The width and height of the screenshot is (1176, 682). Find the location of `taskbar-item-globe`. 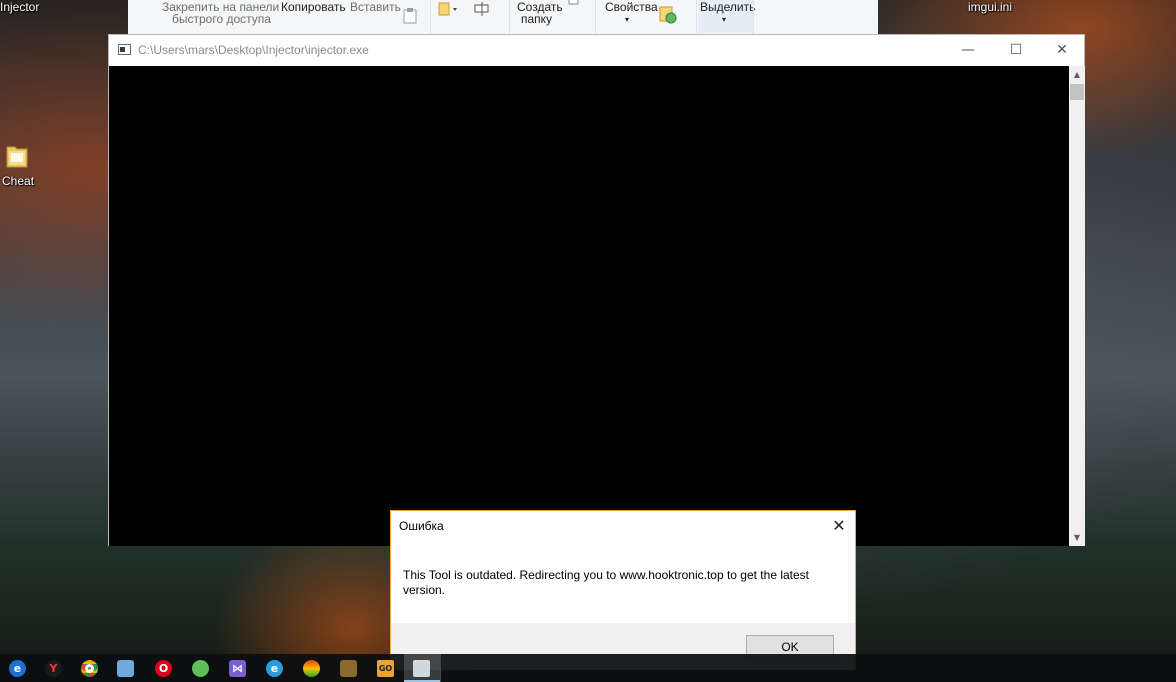

taskbar-item-globe is located at coordinates (201, 668).